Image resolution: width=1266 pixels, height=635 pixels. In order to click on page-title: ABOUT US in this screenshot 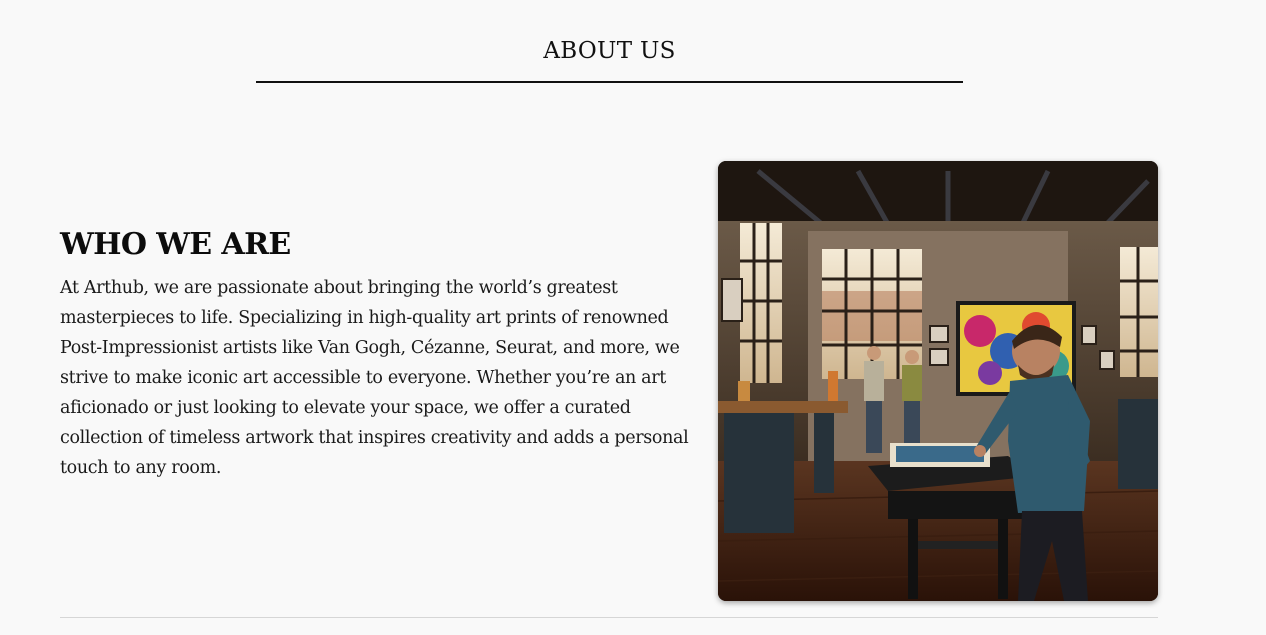, I will do `click(609, 51)`.